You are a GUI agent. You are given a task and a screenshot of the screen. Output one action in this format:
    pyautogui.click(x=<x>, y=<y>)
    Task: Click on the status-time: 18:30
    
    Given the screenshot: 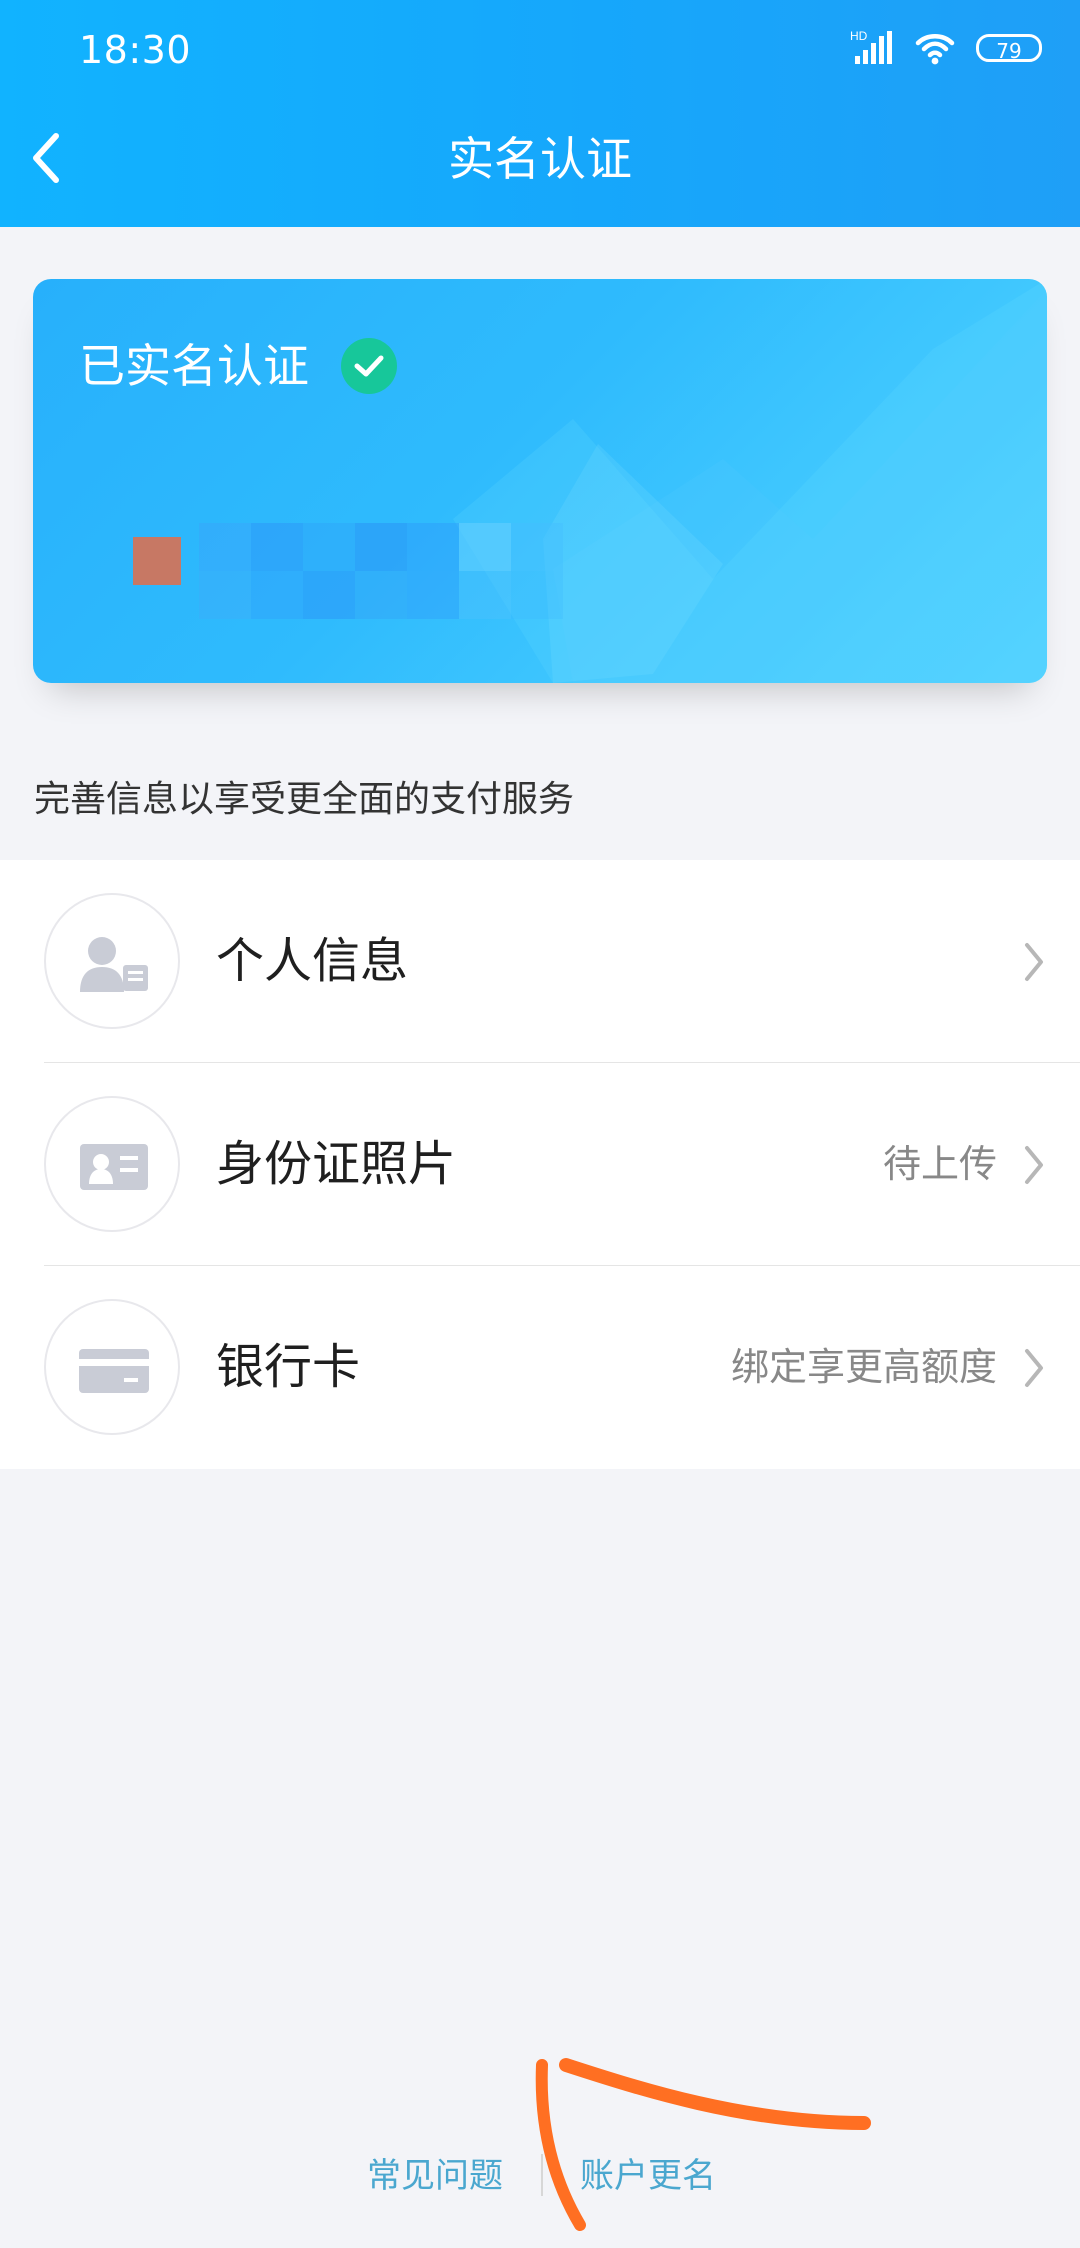 What is the action you would take?
    pyautogui.click(x=135, y=50)
    